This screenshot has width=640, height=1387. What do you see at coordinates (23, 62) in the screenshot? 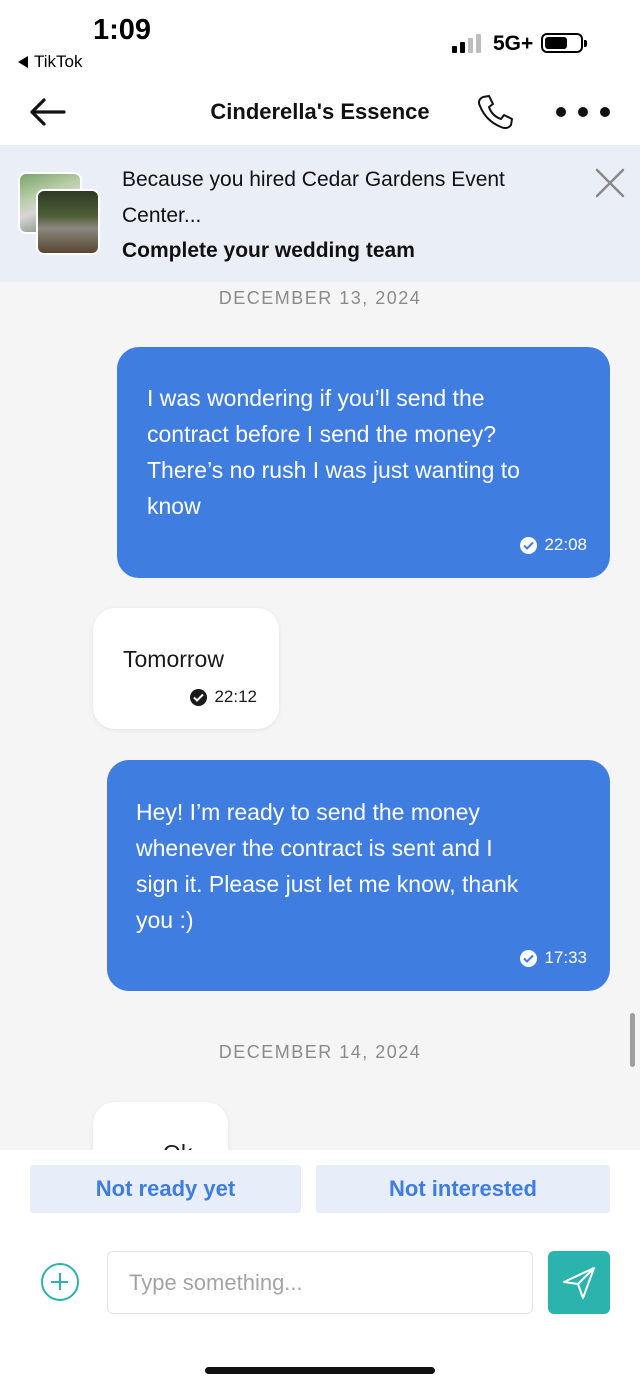
I see `back-triangle-icon` at bounding box center [23, 62].